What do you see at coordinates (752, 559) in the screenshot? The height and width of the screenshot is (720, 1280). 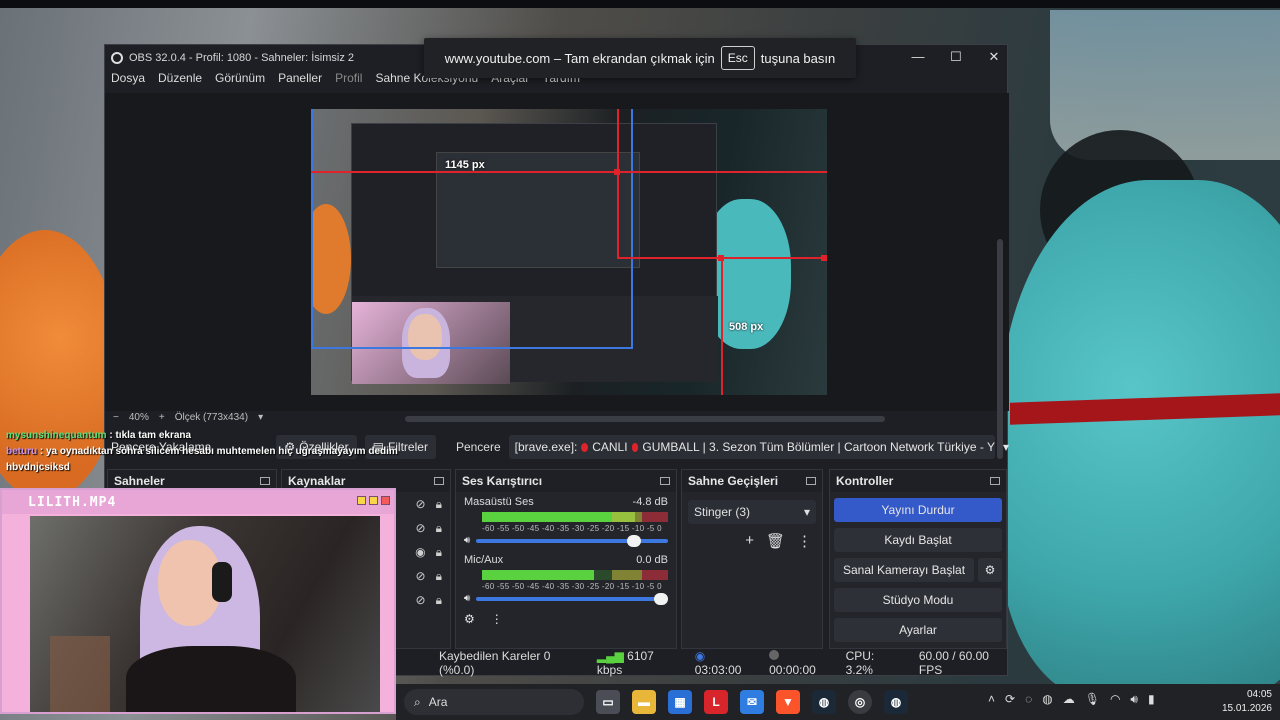 I see `transitions-dock: Sahne Geçişleri Stinger (3) ▾ + 🗑︎ ⋮` at bounding box center [752, 559].